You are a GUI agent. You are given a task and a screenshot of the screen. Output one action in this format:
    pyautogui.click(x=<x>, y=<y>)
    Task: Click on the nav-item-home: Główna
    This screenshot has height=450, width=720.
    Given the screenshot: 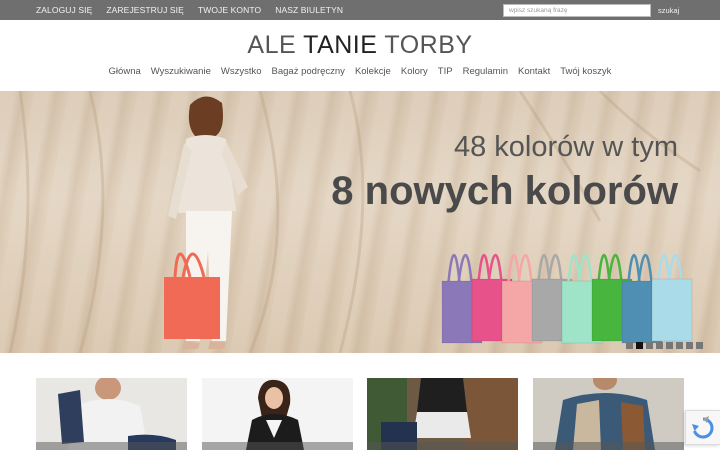 What is the action you would take?
    pyautogui.click(x=125, y=71)
    